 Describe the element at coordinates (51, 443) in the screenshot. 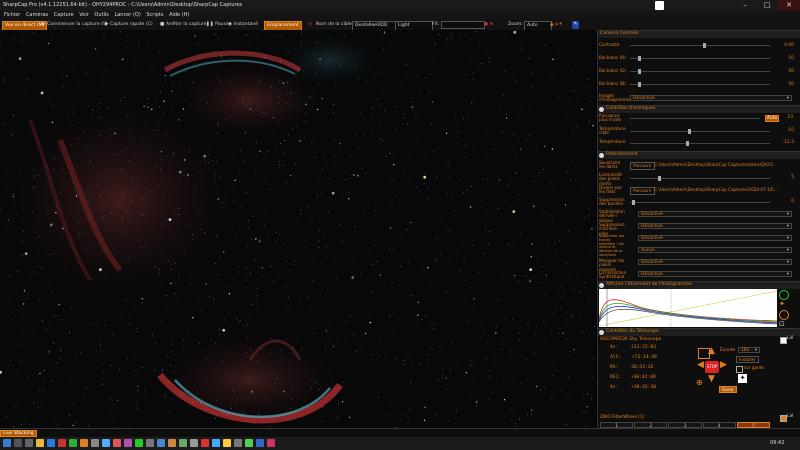

I see `browser-icon` at that location.